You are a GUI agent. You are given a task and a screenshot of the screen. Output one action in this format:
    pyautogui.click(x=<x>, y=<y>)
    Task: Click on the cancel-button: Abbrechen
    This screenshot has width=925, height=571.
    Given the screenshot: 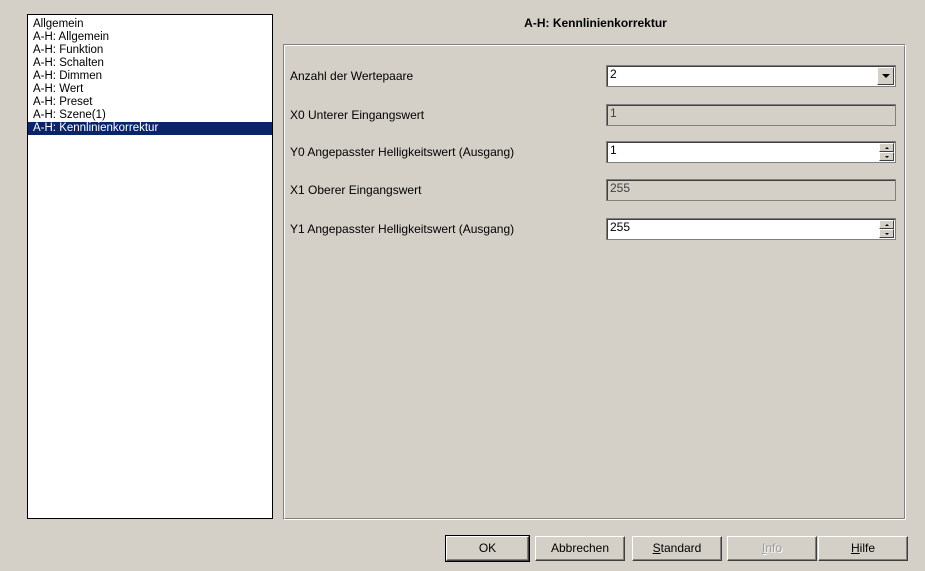 What is the action you would take?
    pyautogui.click(x=580, y=548)
    